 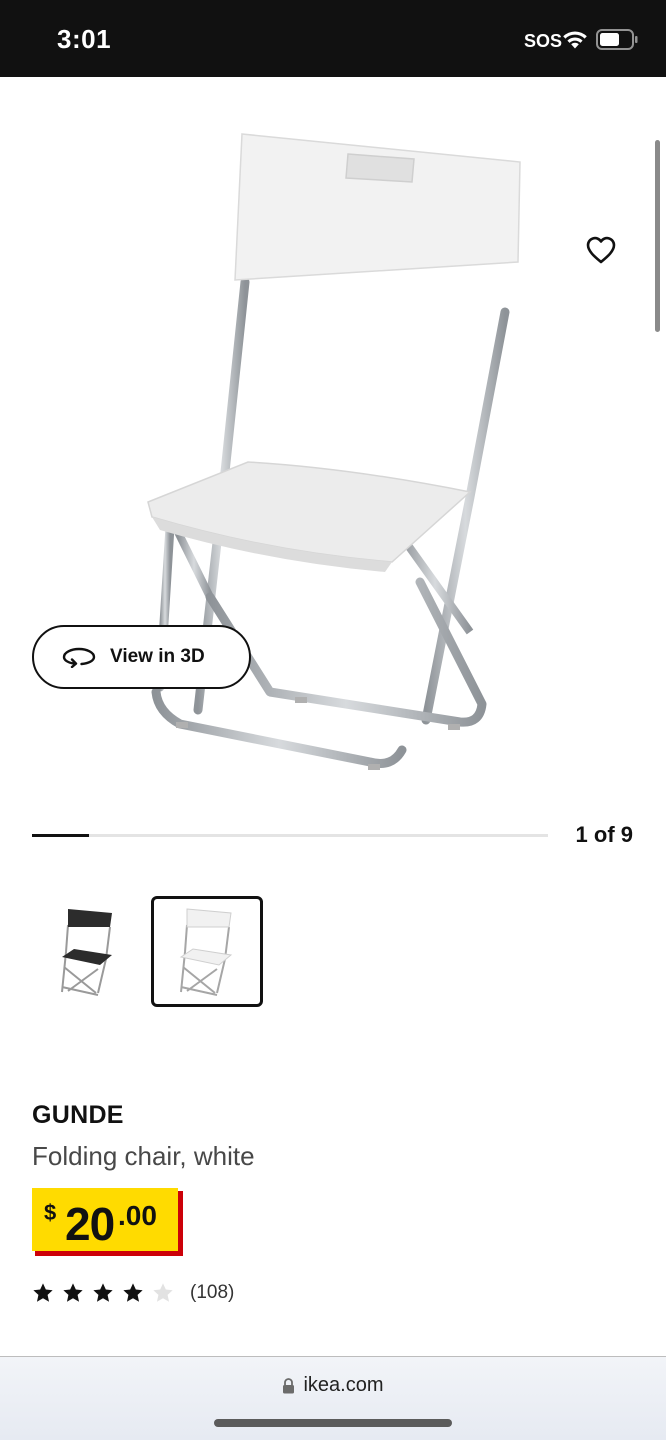 I want to click on wifi-icon, so click(x=575, y=40).